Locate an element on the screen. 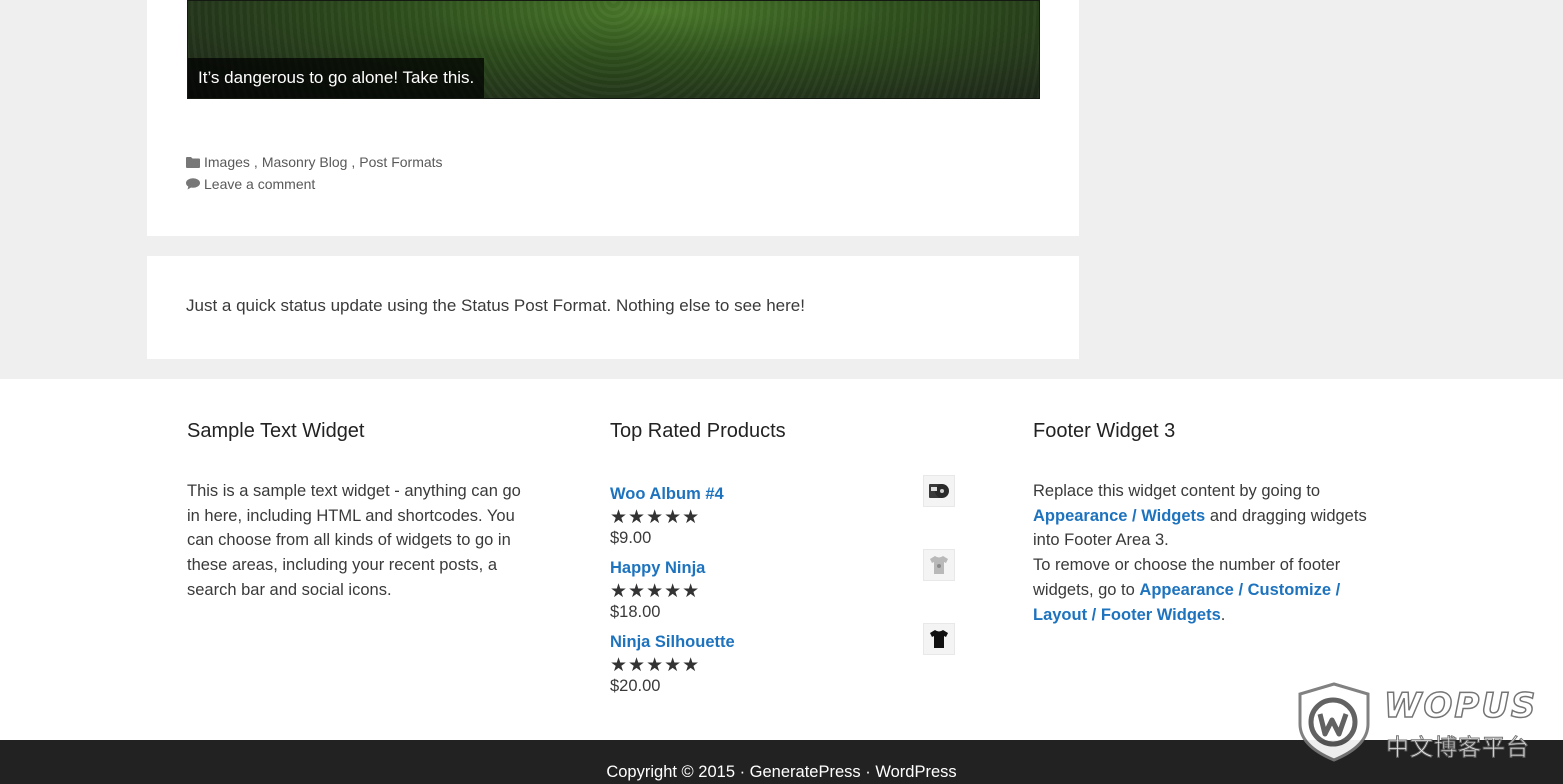  product-item: Happy Ninja ★★★★★ $18.00 is located at coordinates (782, 591).